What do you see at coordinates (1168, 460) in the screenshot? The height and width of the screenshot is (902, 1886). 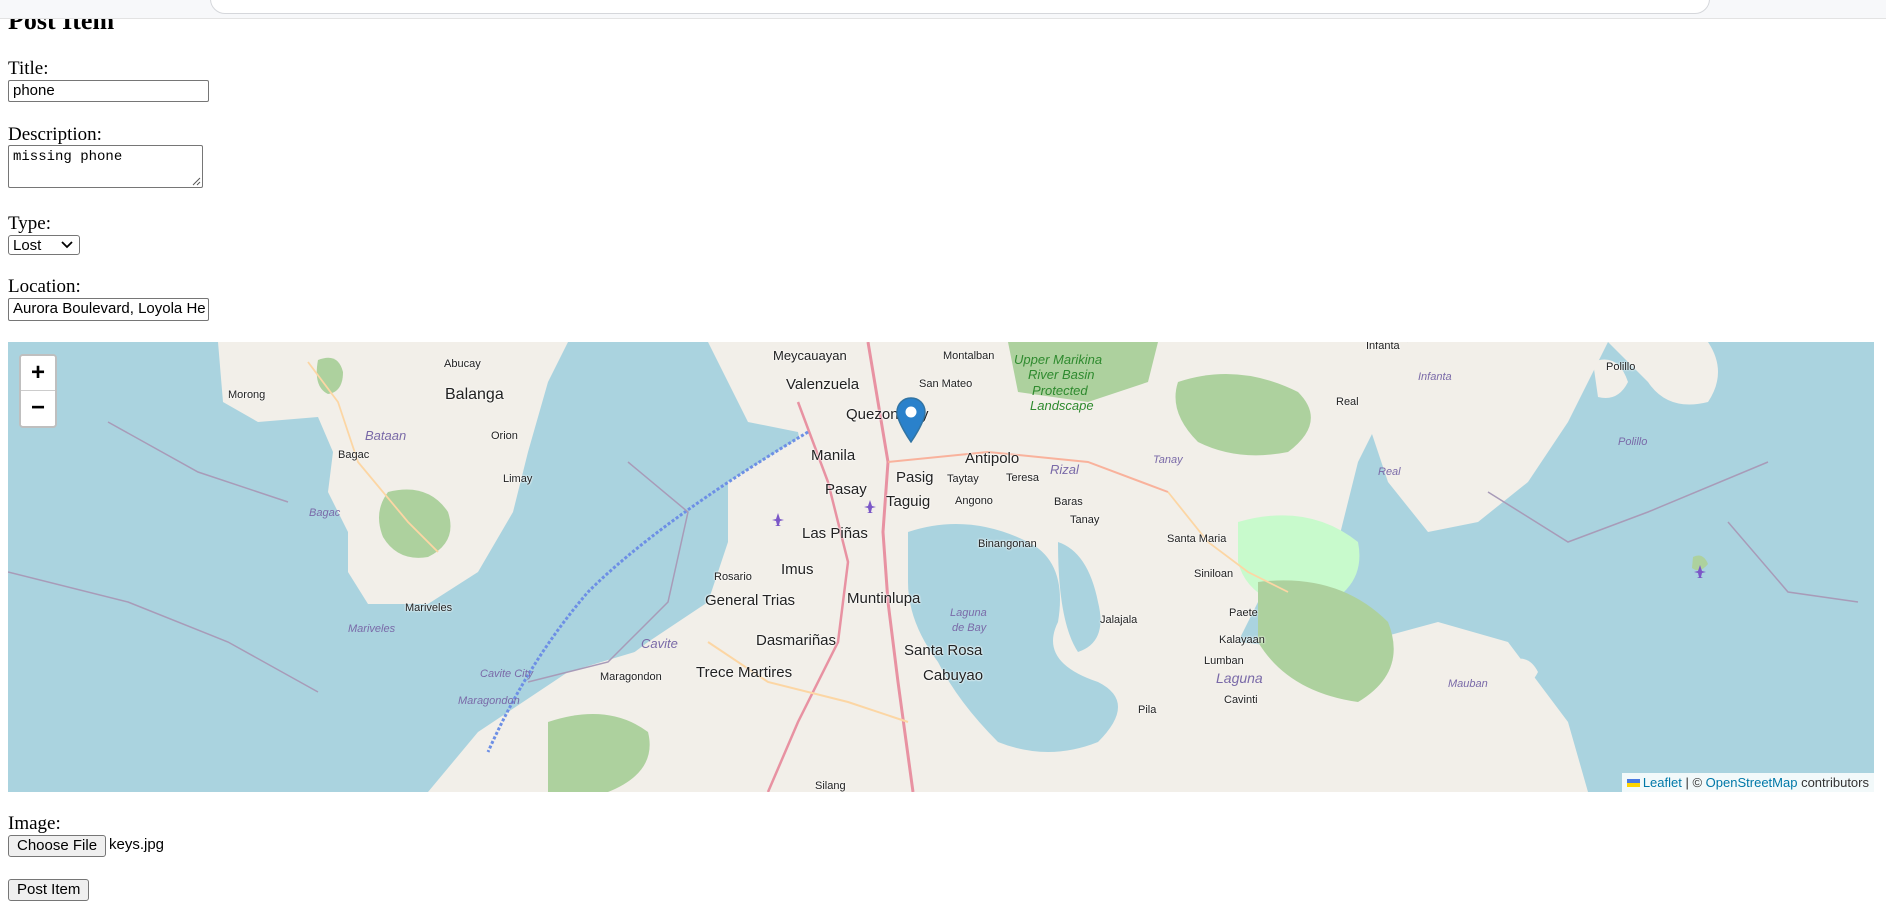 I see `place-tanay-sea: Tanay` at bounding box center [1168, 460].